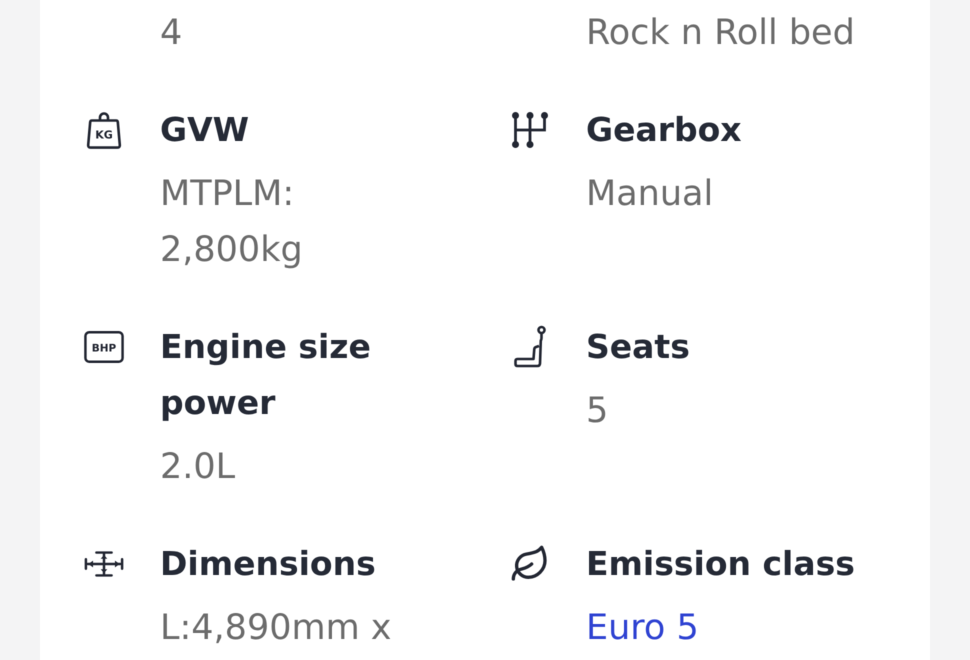 This screenshot has width=970, height=660. I want to click on gear-shift-icon, so click(530, 130).